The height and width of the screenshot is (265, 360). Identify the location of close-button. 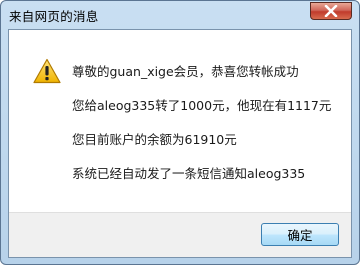
(331, 11).